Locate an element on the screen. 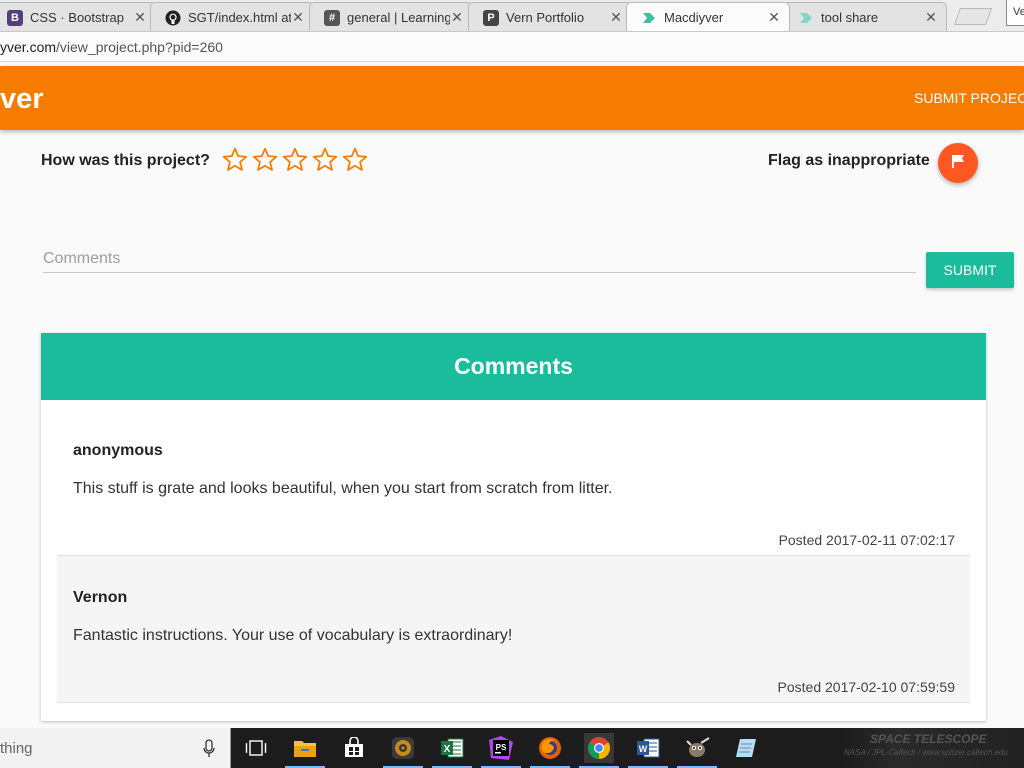 The height and width of the screenshot is (768, 1024). tab-general-learning: # general | Learning ✕ is located at coordinates (391, 16).